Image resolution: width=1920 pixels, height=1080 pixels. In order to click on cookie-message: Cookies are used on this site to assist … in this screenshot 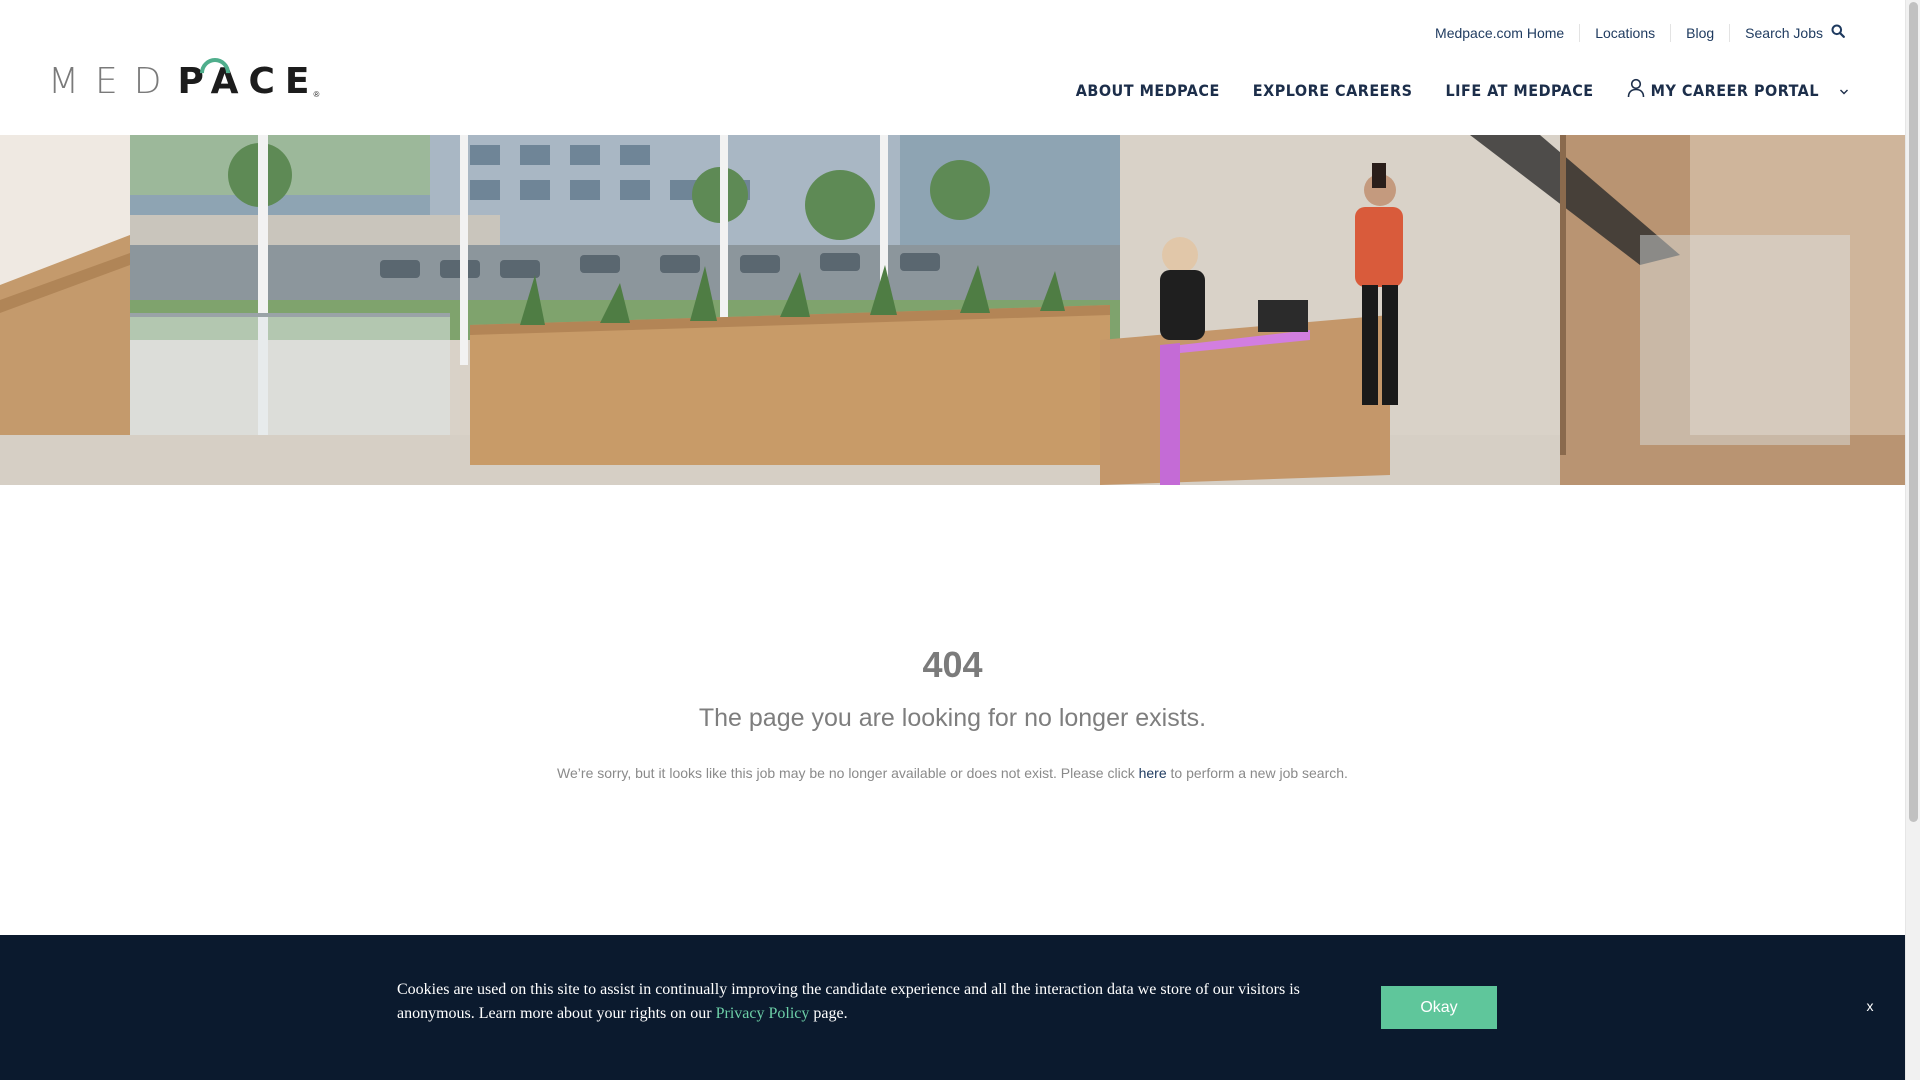, I will do `click(857, 1002)`.